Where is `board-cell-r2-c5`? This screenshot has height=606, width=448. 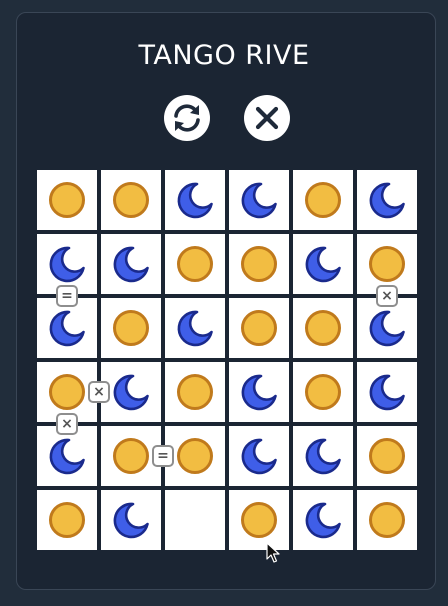
board-cell-r2-c5 is located at coordinates (323, 264).